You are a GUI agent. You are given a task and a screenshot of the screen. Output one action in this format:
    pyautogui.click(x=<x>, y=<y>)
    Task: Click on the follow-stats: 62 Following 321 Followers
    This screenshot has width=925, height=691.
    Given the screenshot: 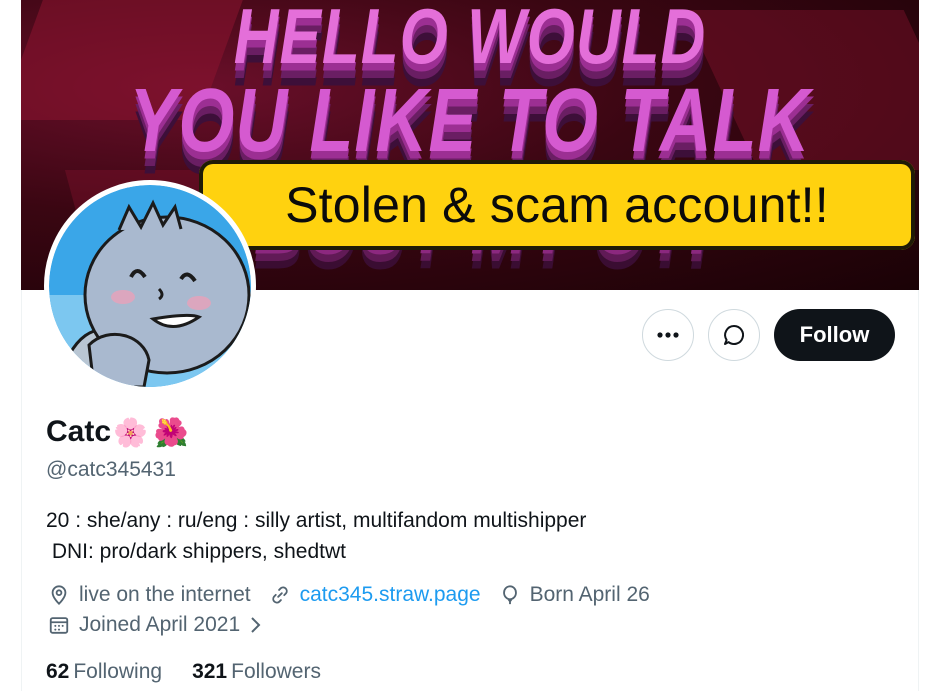 What is the action you would take?
    pyautogui.click(x=198, y=672)
    